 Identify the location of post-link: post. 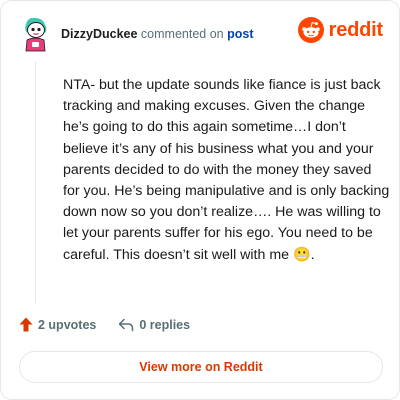
(240, 34).